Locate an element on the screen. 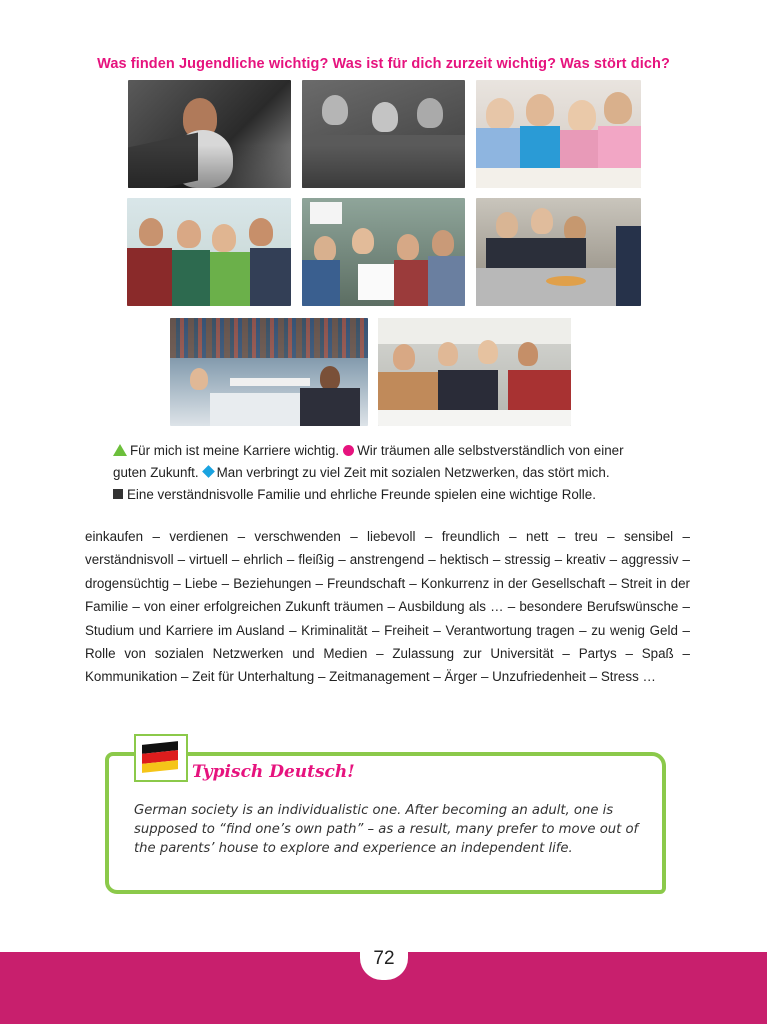  black-square-icon is located at coordinates (118, 494).